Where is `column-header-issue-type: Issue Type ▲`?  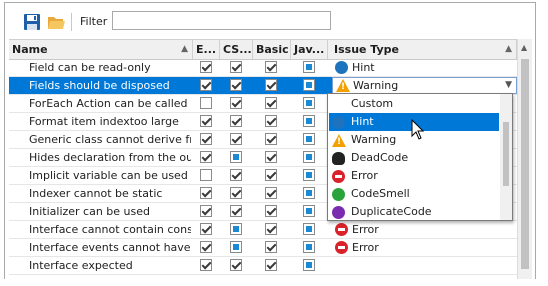 column-header-issue-type: Issue Type ▲ is located at coordinates (422, 49).